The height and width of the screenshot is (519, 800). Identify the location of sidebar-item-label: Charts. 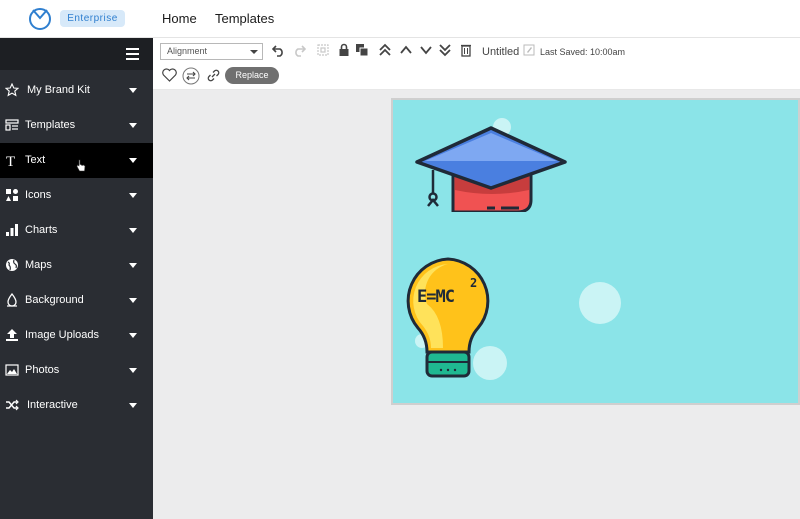
(41, 230).